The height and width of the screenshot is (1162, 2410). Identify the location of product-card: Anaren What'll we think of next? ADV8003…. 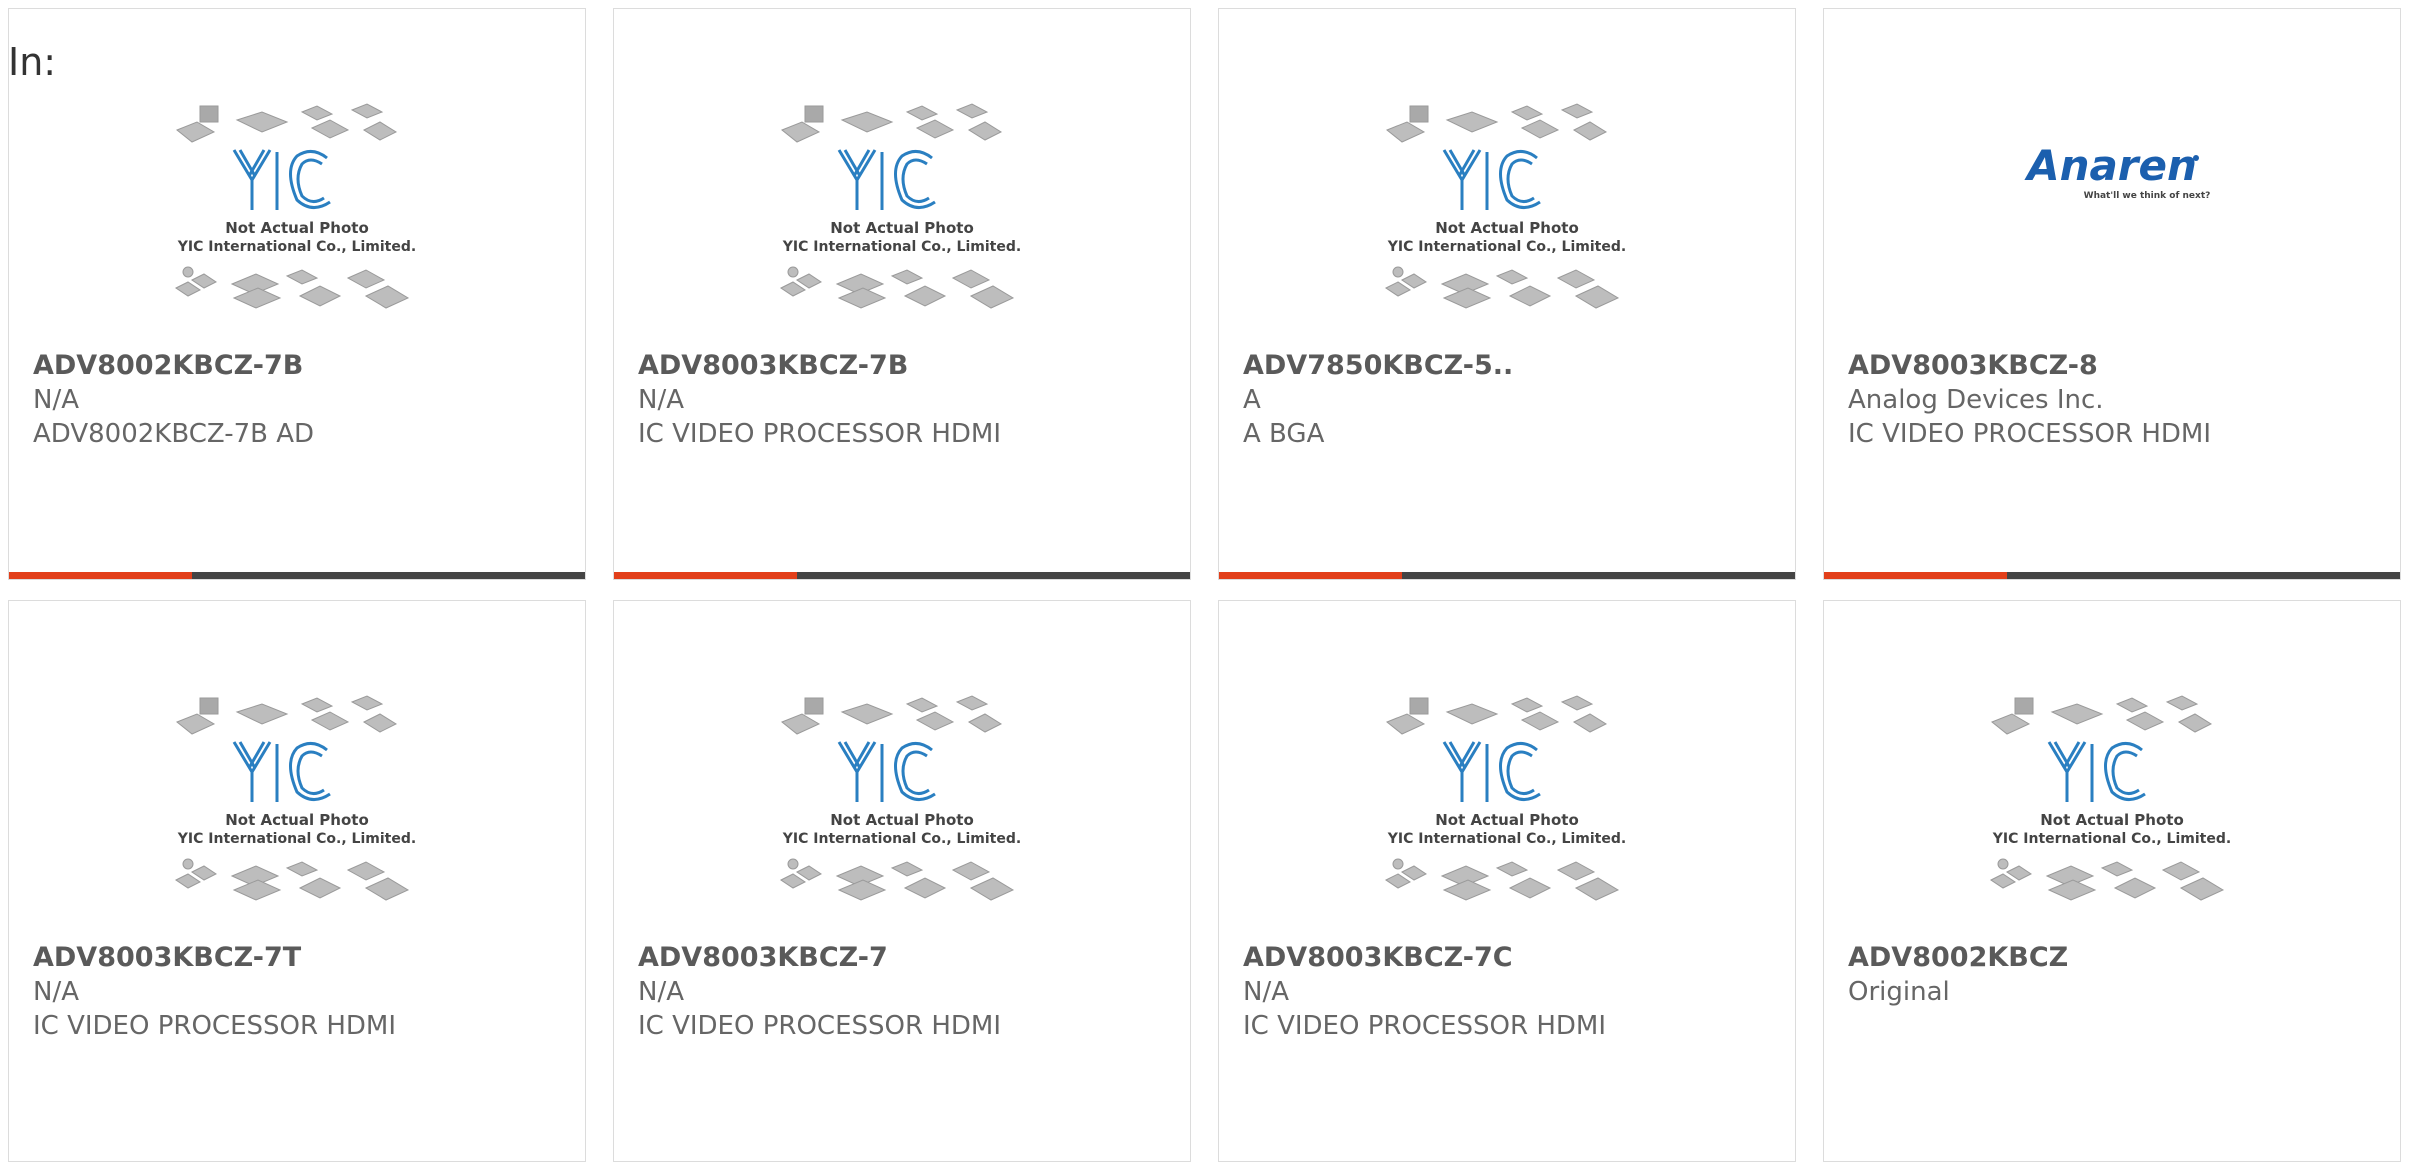
(2112, 294).